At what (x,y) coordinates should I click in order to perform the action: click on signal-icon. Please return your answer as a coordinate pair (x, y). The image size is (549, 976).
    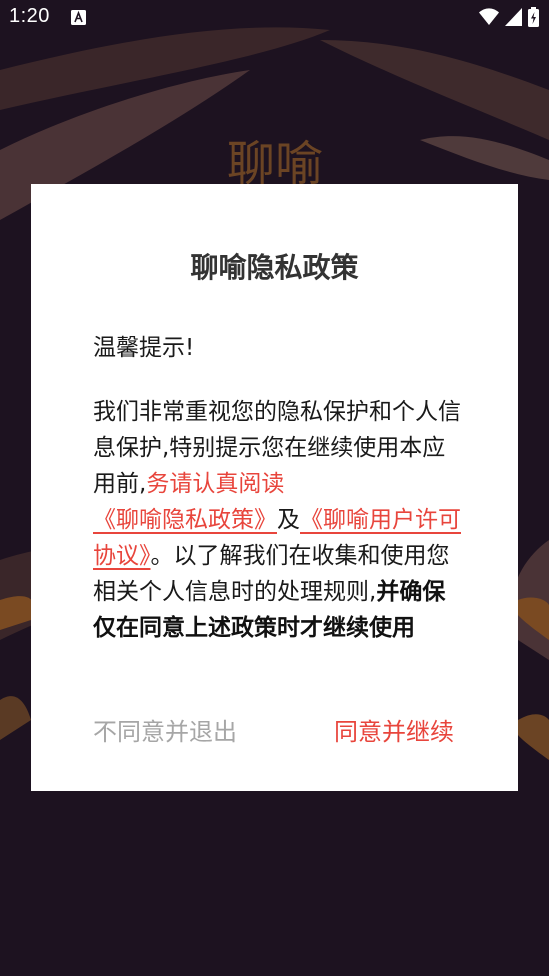
    Looking at the image, I should click on (513, 17).